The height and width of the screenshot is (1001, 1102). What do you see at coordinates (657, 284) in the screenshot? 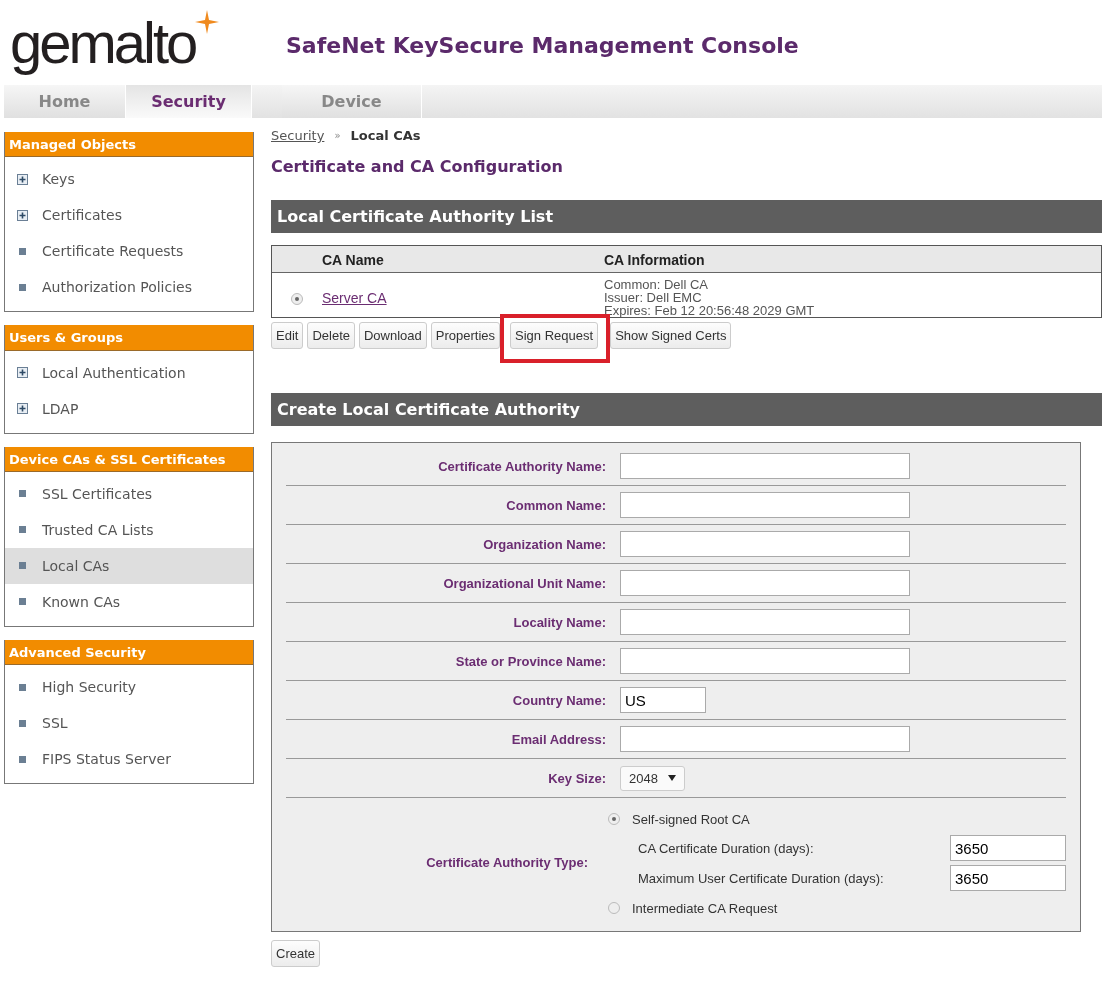
I see `ca-info-text: Common: Dell CA` at bounding box center [657, 284].